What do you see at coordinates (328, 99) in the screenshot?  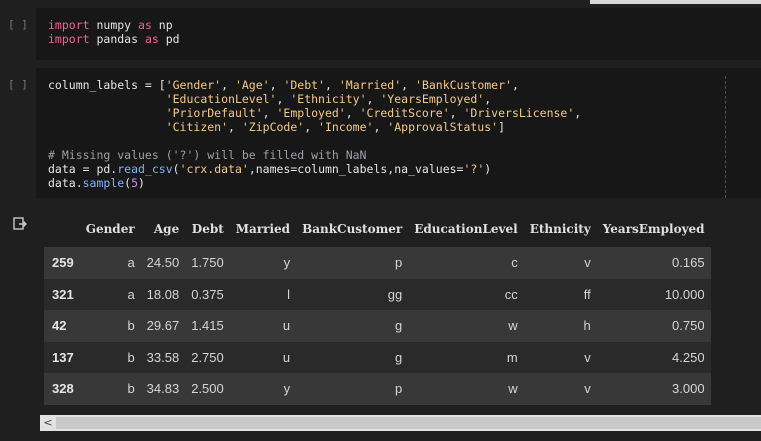 I see `code-token: 'Ethnicity'` at bounding box center [328, 99].